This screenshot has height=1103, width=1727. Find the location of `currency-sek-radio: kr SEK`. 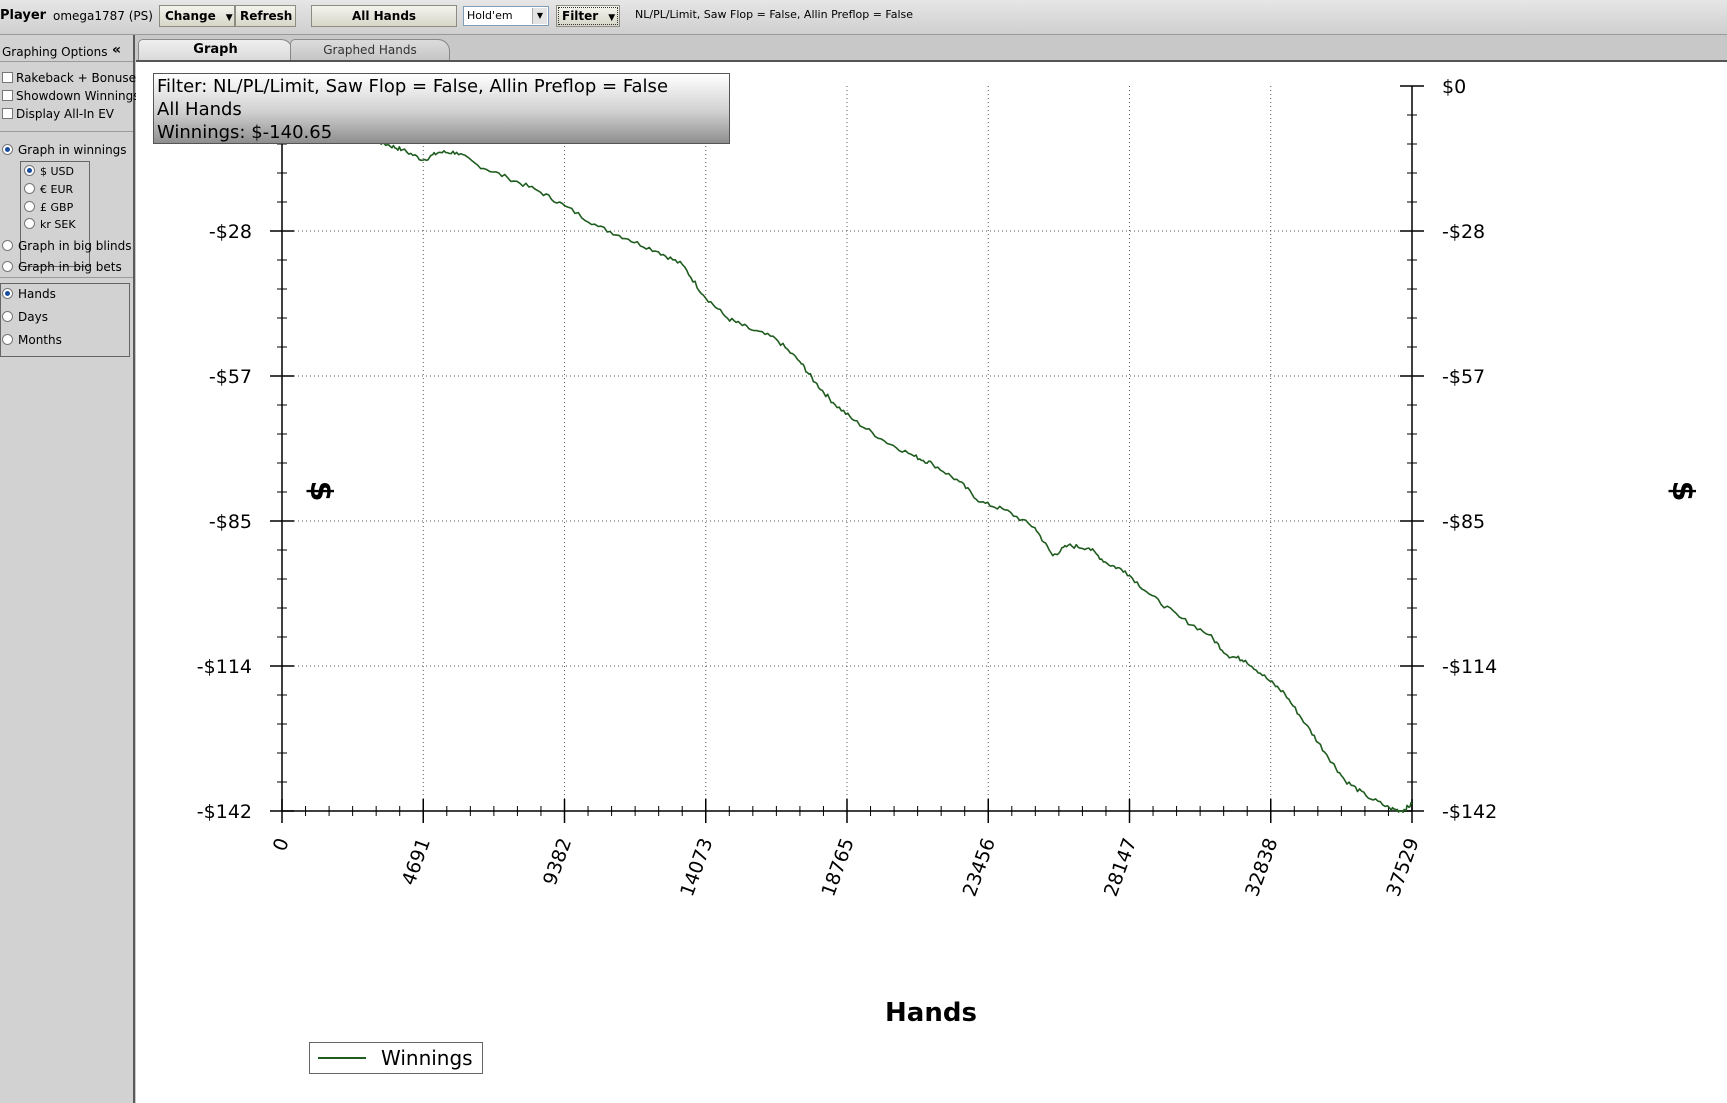

currency-sek-radio: kr SEK is located at coordinates (50, 224).